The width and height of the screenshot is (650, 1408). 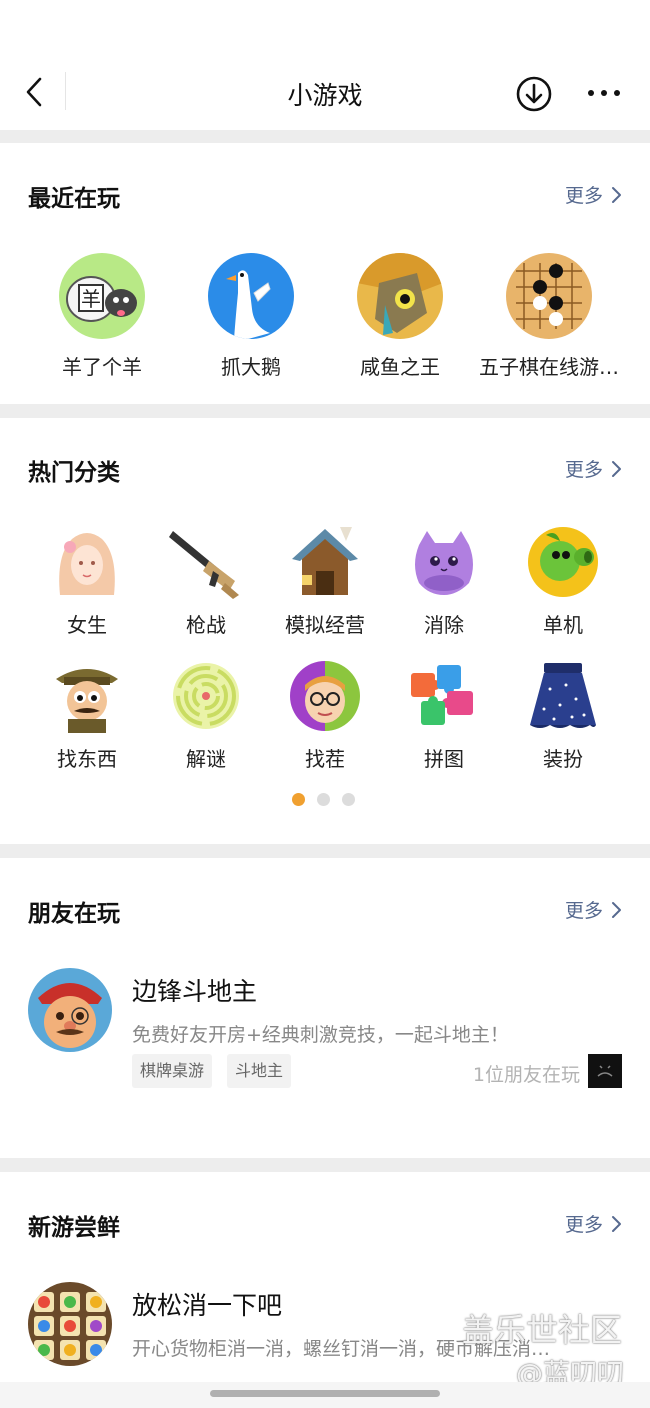 What do you see at coordinates (325, 759) in the screenshot?
I see `category-label: 找茬` at bounding box center [325, 759].